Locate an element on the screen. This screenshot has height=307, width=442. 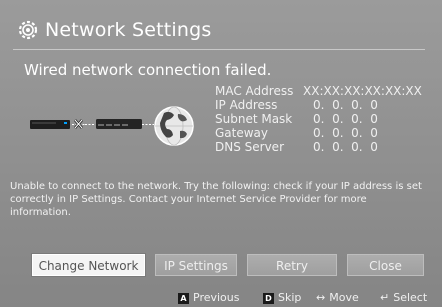
footer-hints: A Previous D Skip ↔ Move ↵ Select is located at coordinates (221, 298).